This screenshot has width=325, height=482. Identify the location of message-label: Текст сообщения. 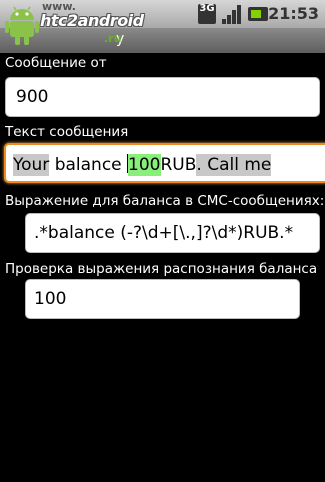
(67, 132).